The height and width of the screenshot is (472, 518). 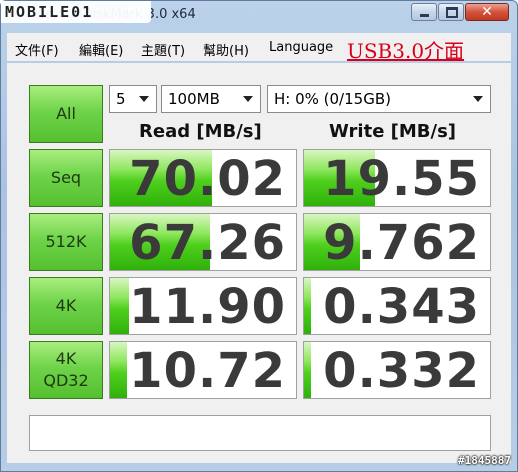 What do you see at coordinates (308, 370) in the screenshot?
I see `4k-qd32-write-bar` at bounding box center [308, 370].